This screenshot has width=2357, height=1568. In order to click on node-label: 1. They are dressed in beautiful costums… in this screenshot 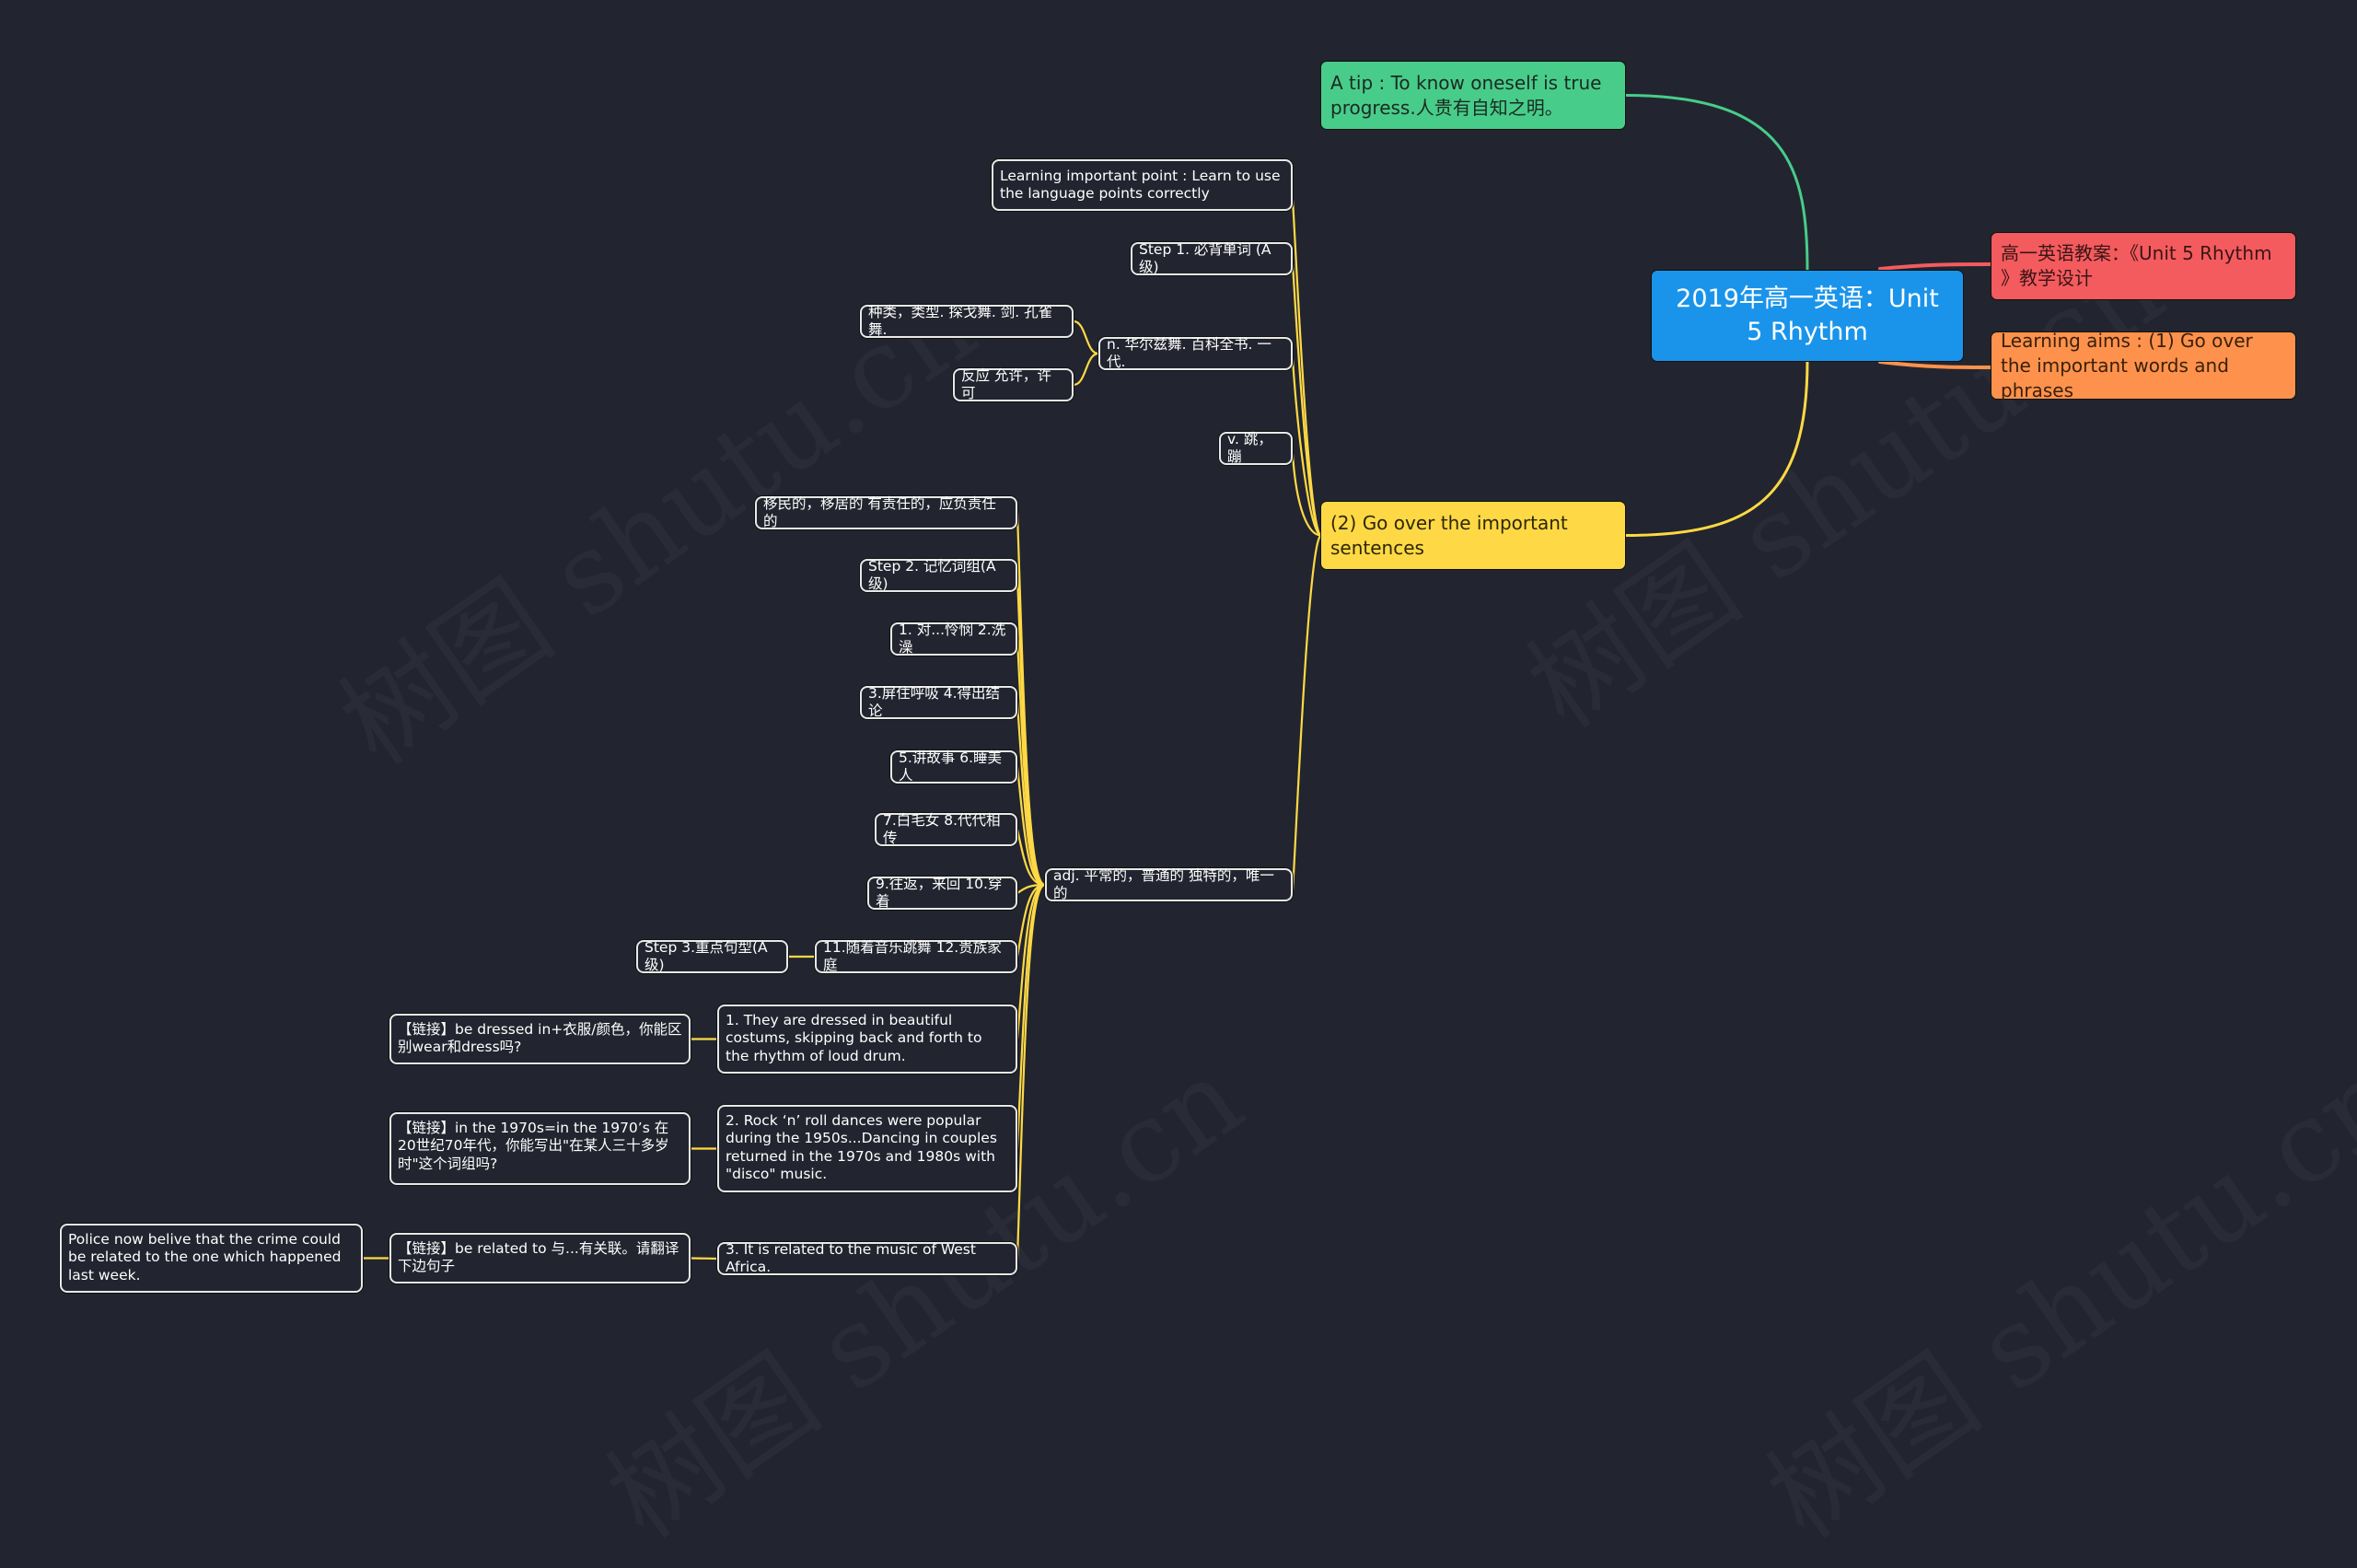, I will do `click(854, 1038)`.